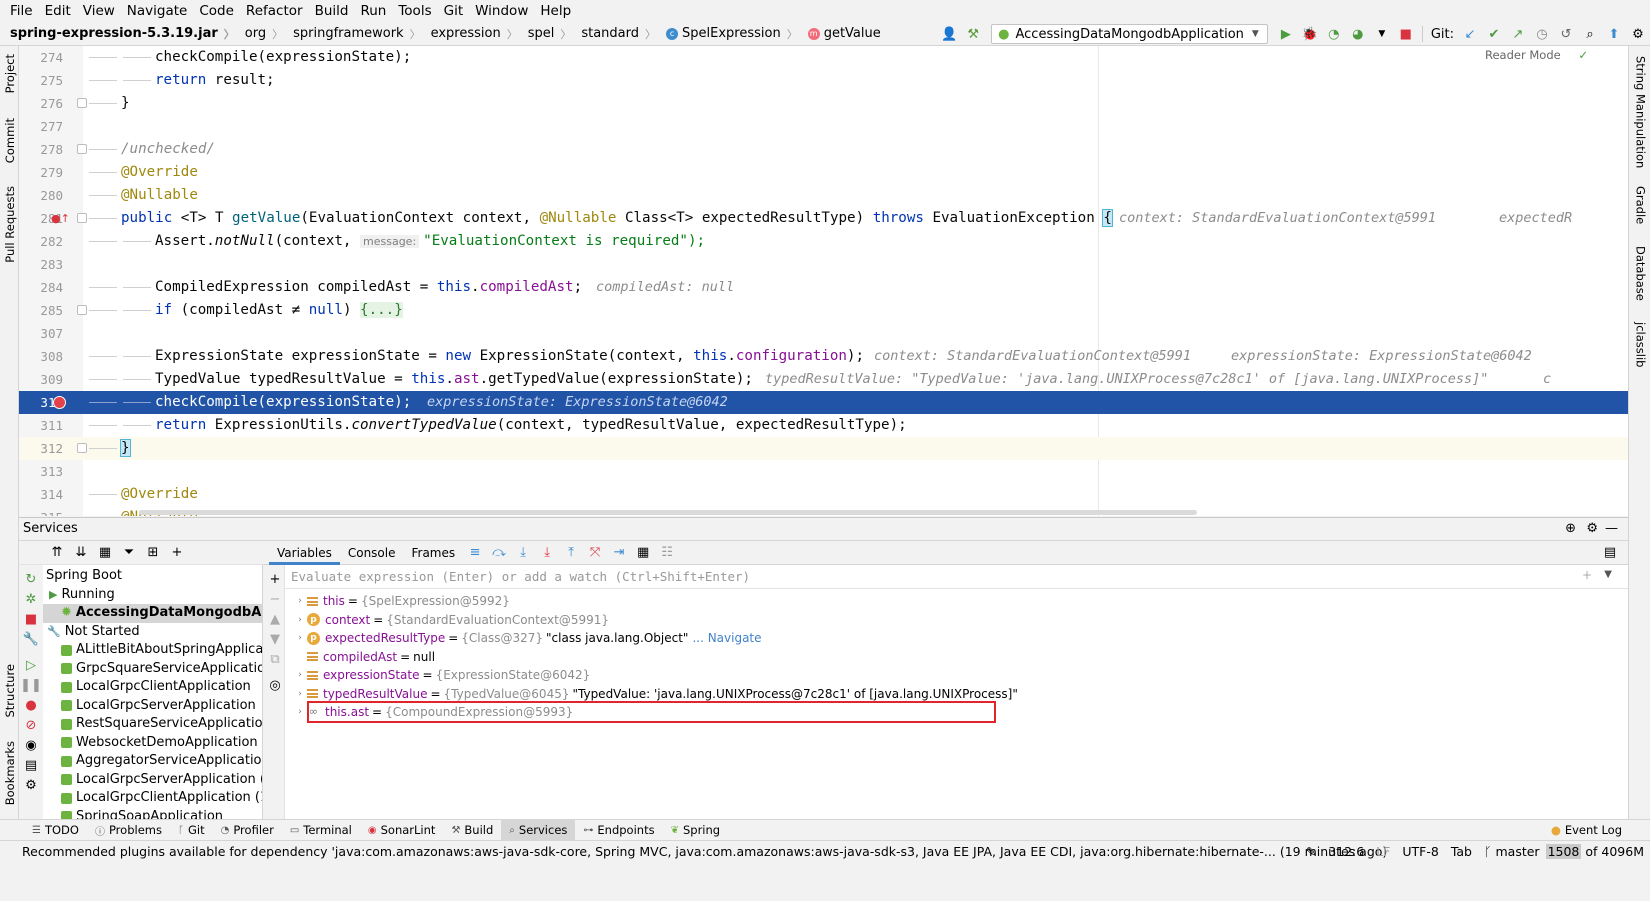 This screenshot has height=901, width=1650. What do you see at coordinates (538, 830) in the screenshot?
I see `tab-services: ⌕ Services` at bounding box center [538, 830].